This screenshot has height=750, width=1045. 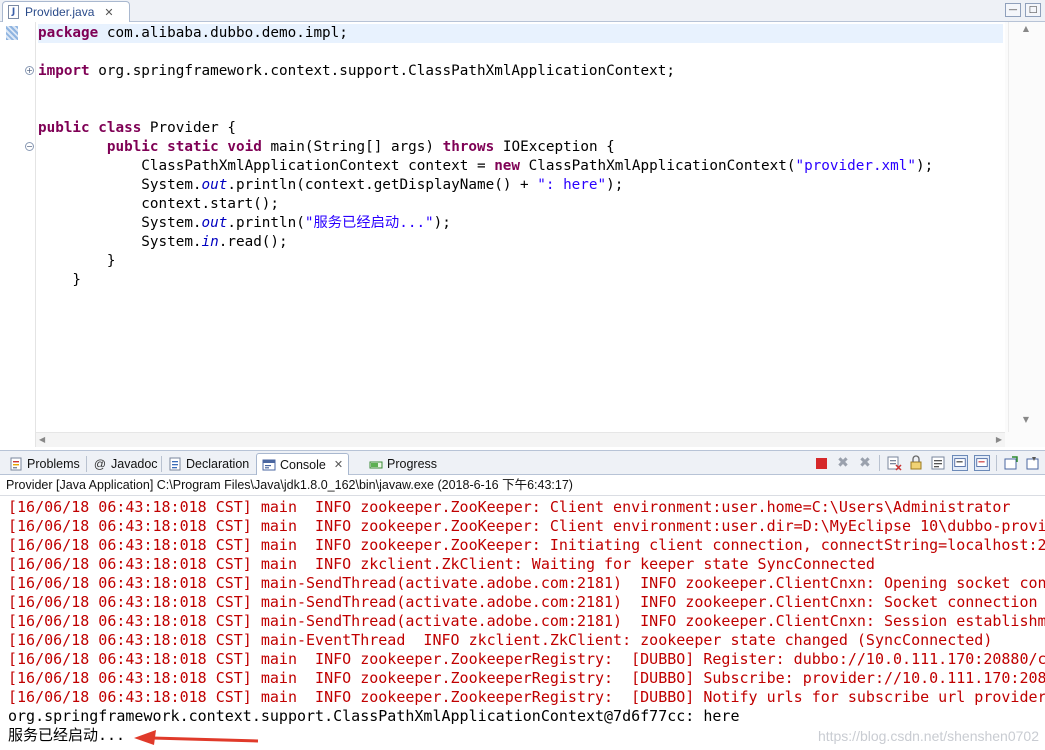 I want to click on code-token: ClassPathXmlApplicationContext context =, so click(x=266, y=166).